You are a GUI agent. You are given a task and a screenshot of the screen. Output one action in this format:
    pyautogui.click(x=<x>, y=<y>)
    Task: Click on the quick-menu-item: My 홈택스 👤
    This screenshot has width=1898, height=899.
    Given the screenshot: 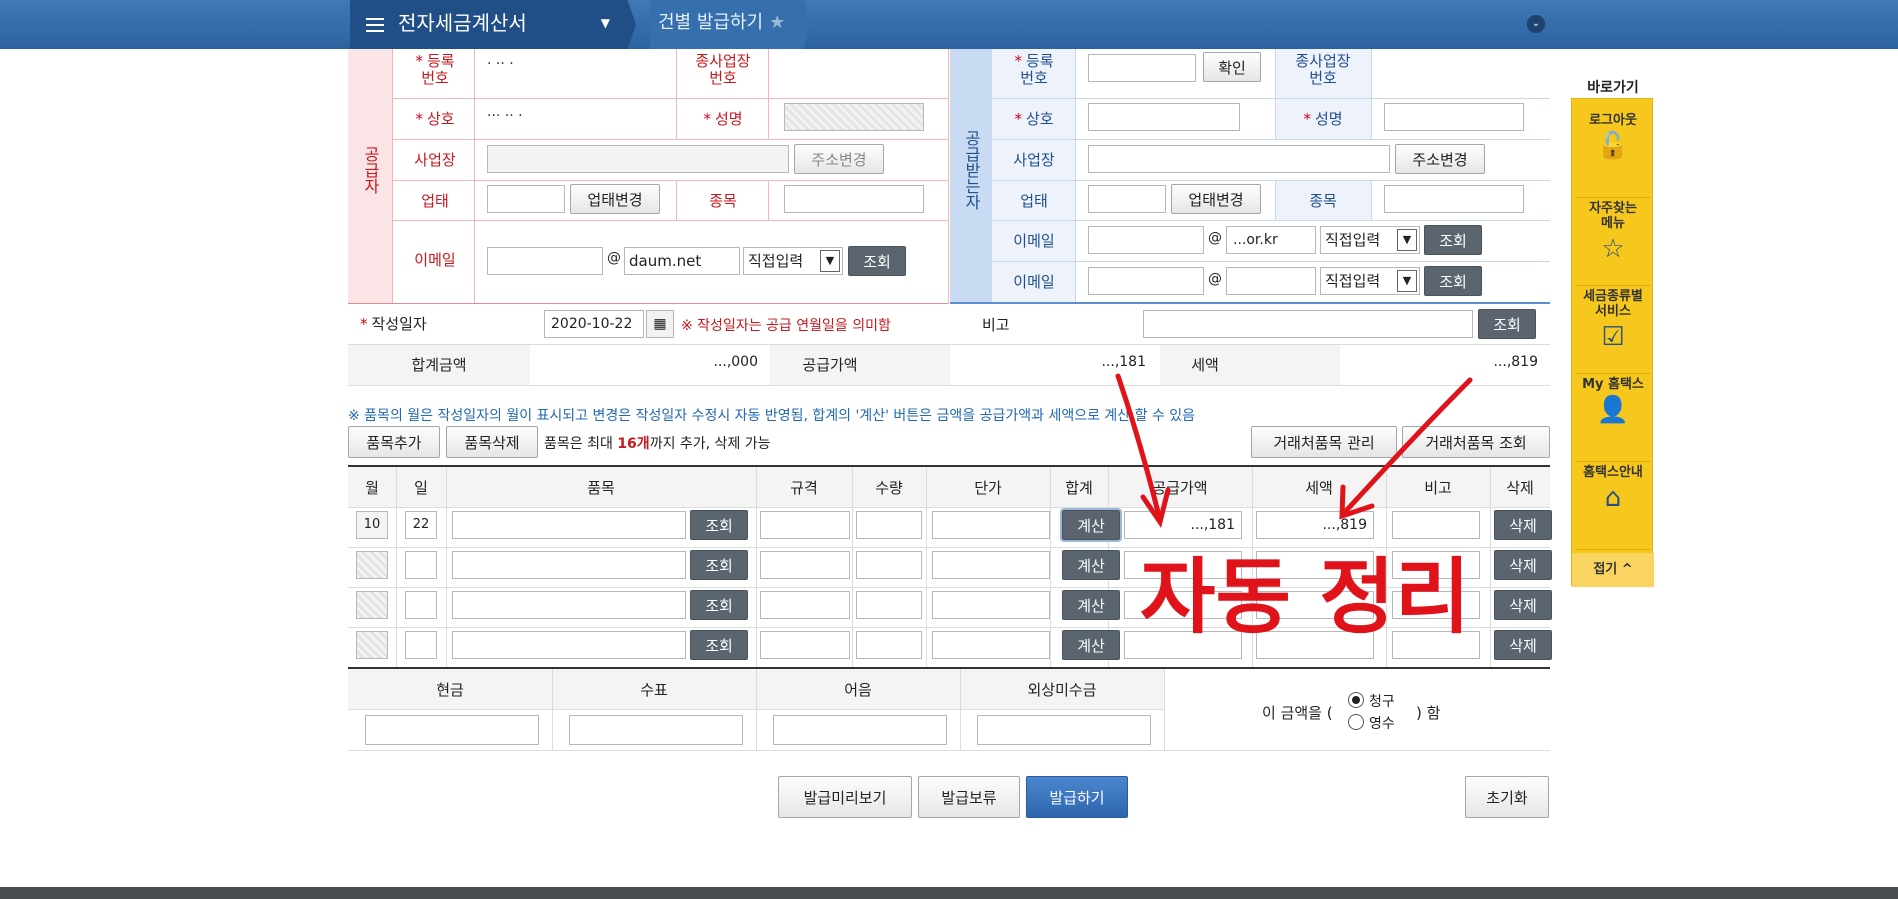 What is the action you would take?
    pyautogui.click(x=1613, y=402)
    